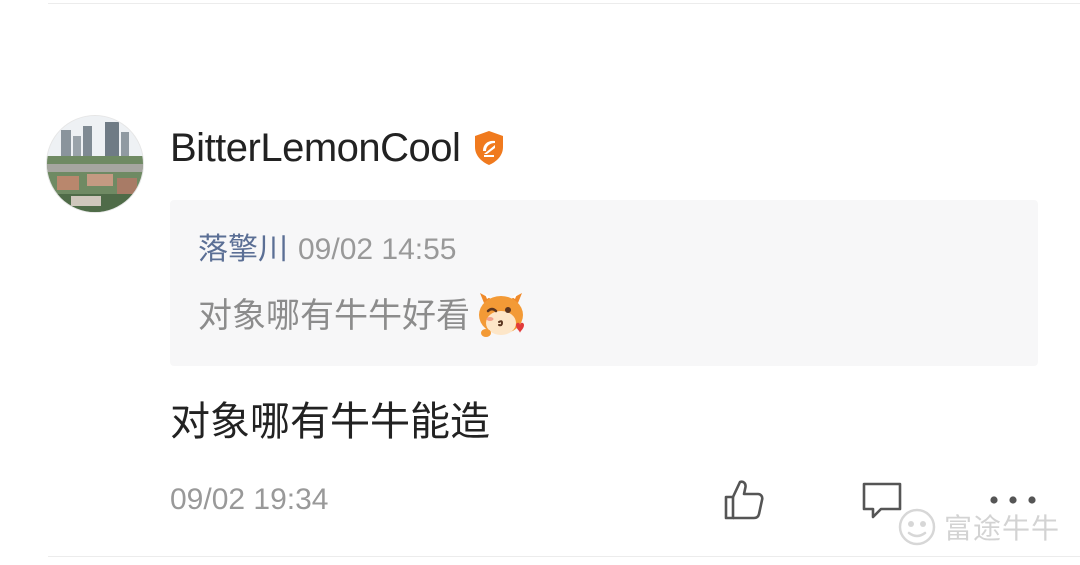 The image size is (1080, 565). Describe the element at coordinates (377, 249) in the screenshot. I see `quoted-time: 09/02 14:55` at that location.